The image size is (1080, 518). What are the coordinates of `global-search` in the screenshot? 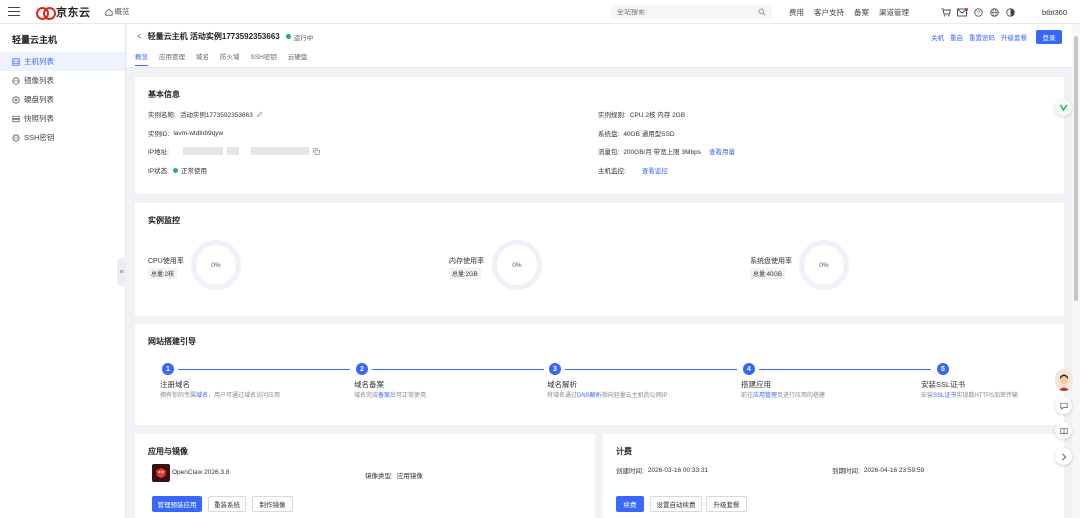 It's located at (691, 12).